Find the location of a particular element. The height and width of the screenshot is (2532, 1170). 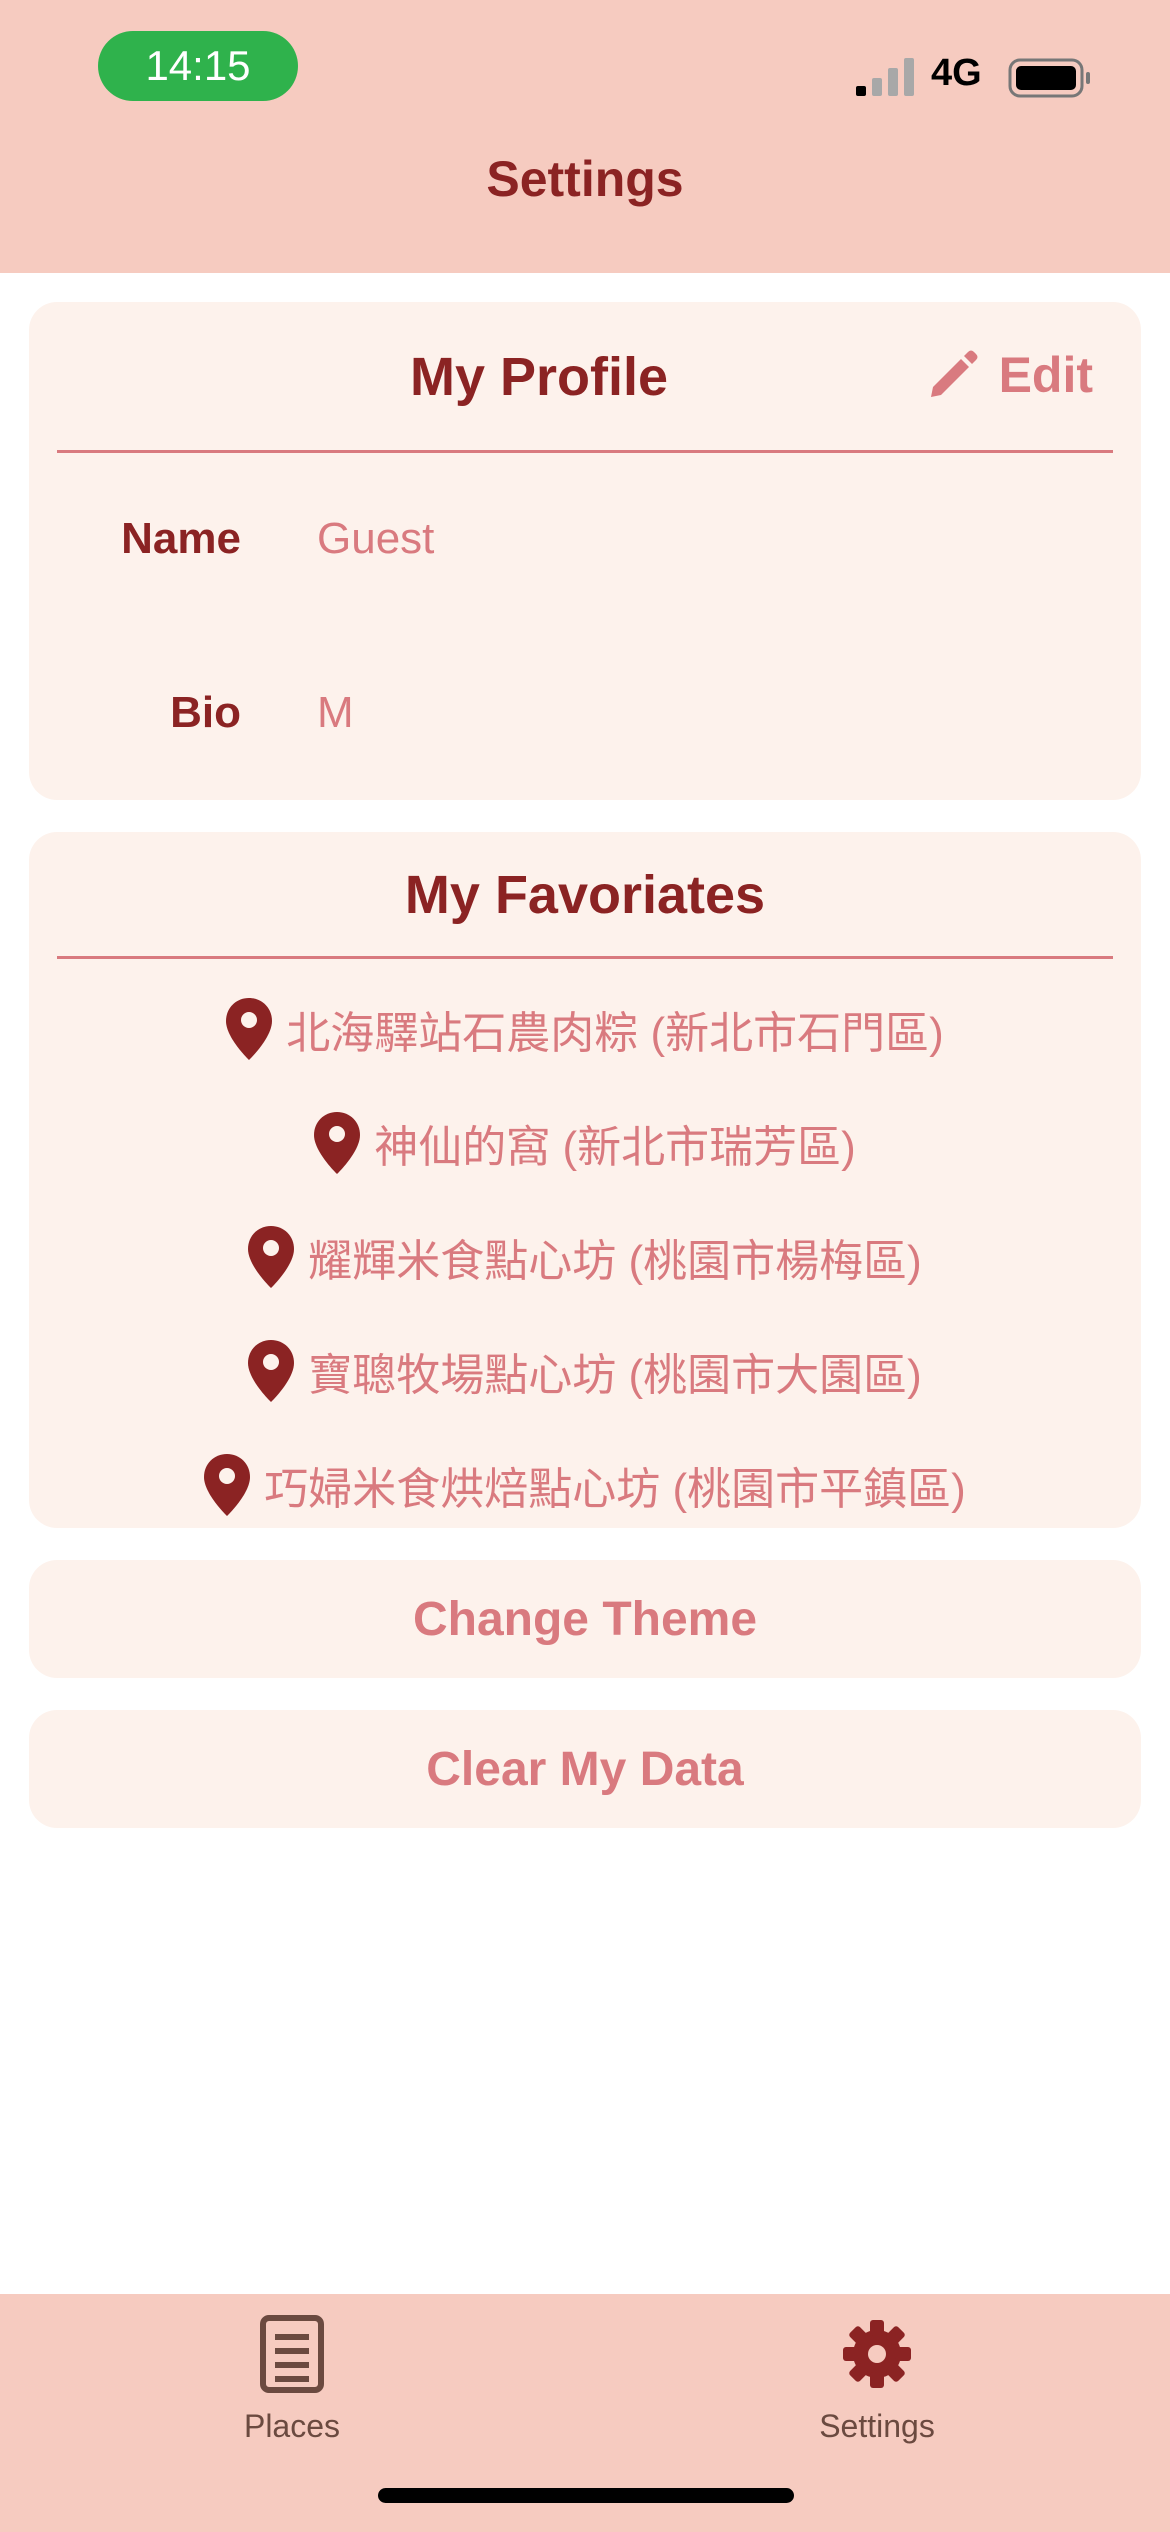

favorite-name: 巧婦米食烘焙點心坊 (桃園市平鎮區) is located at coordinates (615, 1489).